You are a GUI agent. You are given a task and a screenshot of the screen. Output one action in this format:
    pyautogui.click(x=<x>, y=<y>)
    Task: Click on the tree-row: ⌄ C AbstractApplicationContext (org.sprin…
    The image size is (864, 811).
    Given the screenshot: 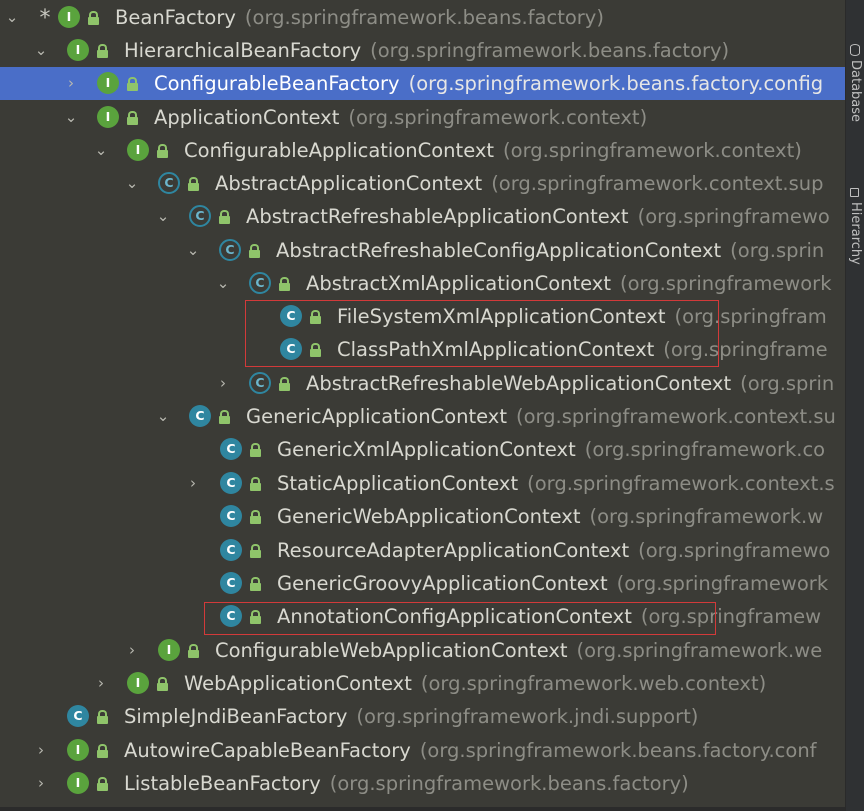 What is the action you would take?
    pyautogui.click(x=423, y=183)
    